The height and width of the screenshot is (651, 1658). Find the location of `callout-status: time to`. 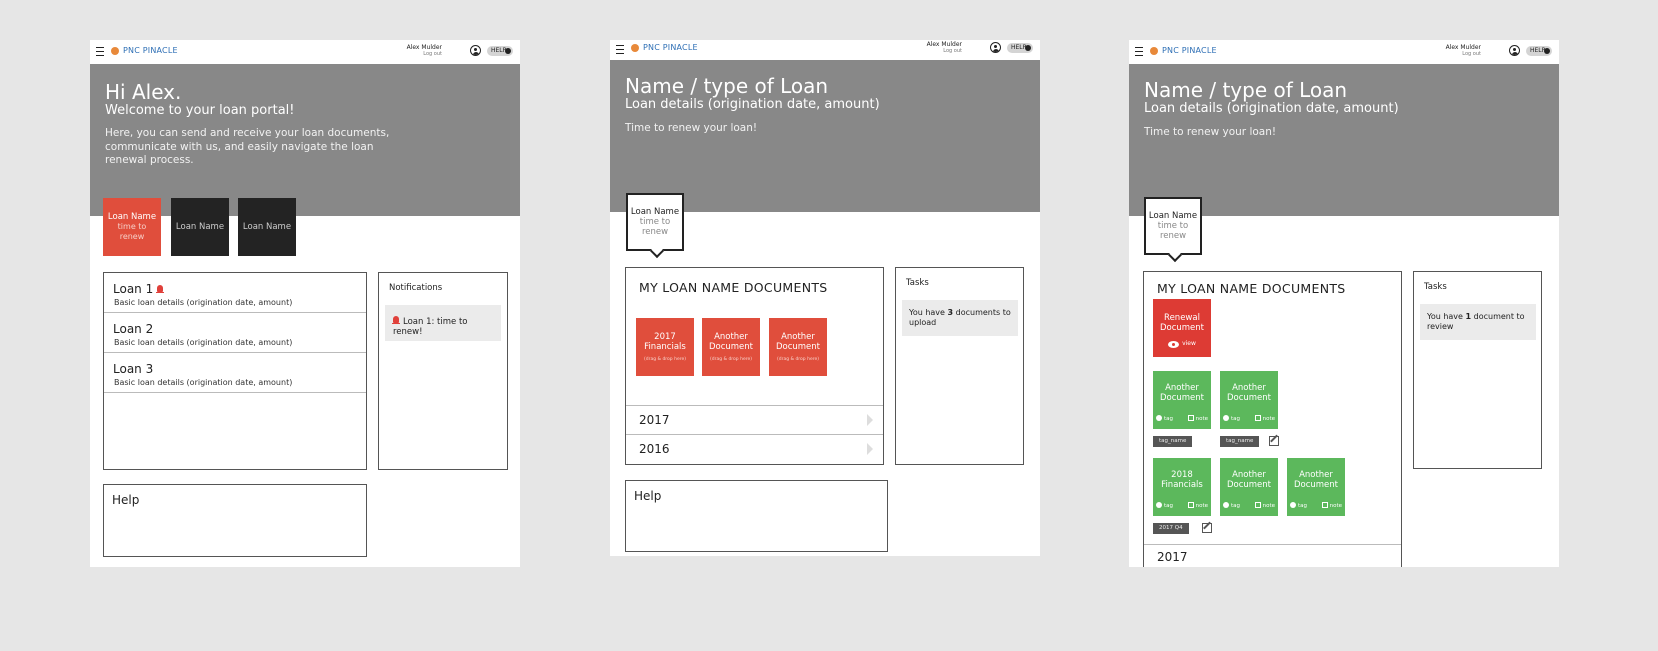

callout-status: time to is located at coordinates (1173, 226).